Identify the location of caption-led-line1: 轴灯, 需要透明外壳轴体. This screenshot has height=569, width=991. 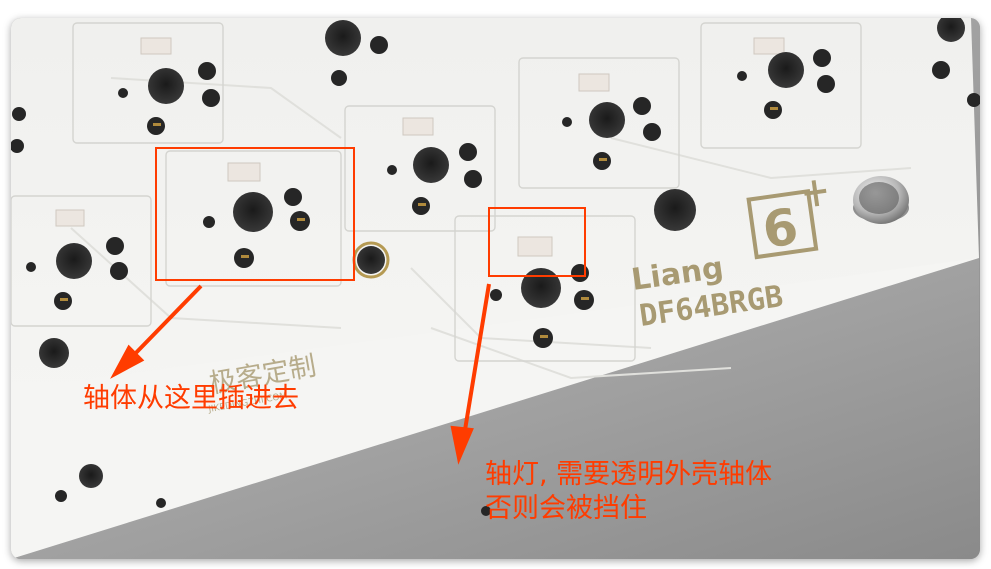
(629, 474).